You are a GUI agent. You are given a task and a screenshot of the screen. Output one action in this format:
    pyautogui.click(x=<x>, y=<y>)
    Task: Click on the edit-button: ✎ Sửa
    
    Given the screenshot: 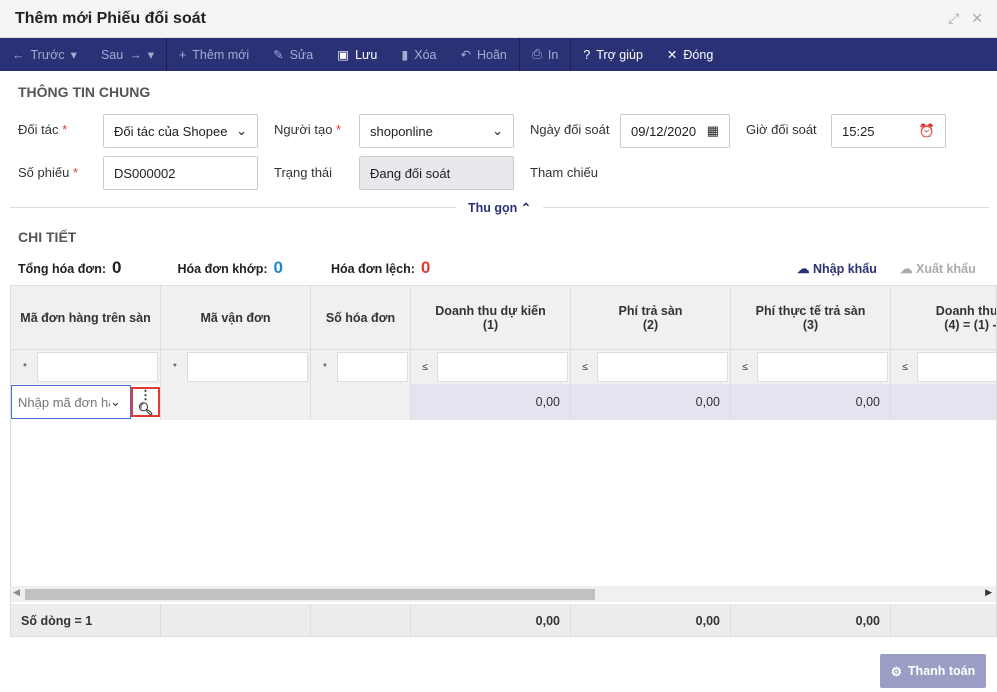 What is the action you would take?
    pyautogui.click(x=293, y=54)
    